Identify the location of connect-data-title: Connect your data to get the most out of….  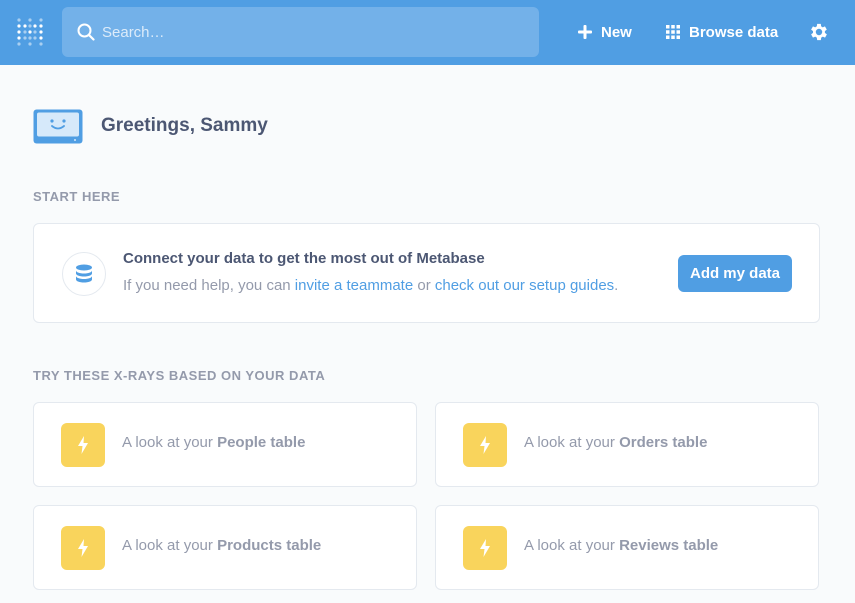
(304, 258).